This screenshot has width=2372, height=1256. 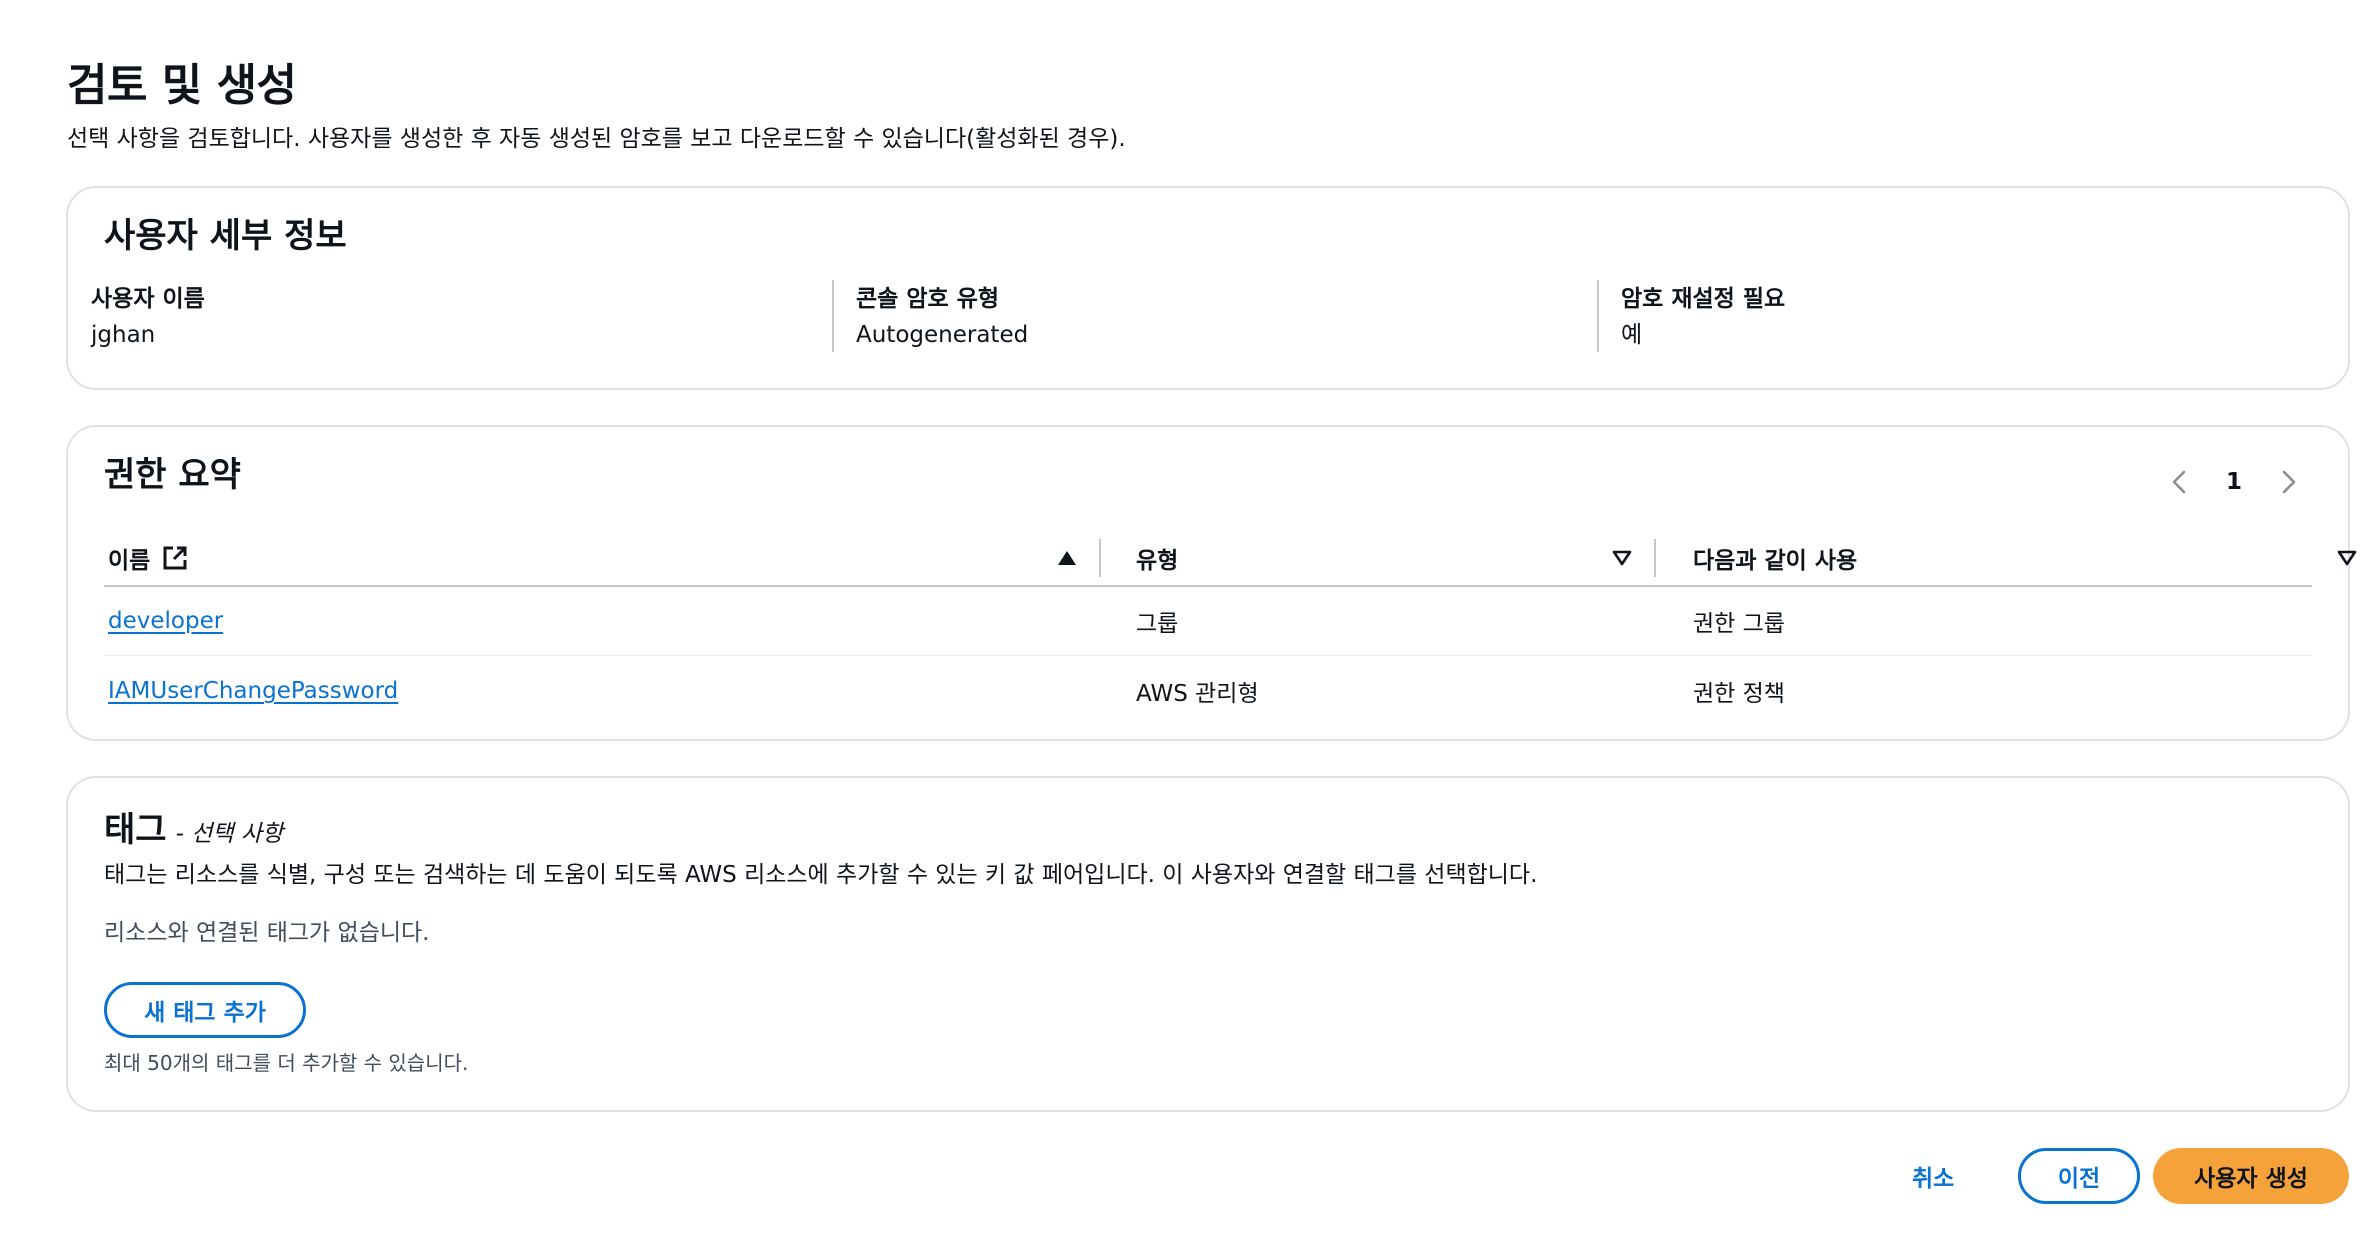 I want to click on column-header-type: 유형, so click(x=1157, y=558).